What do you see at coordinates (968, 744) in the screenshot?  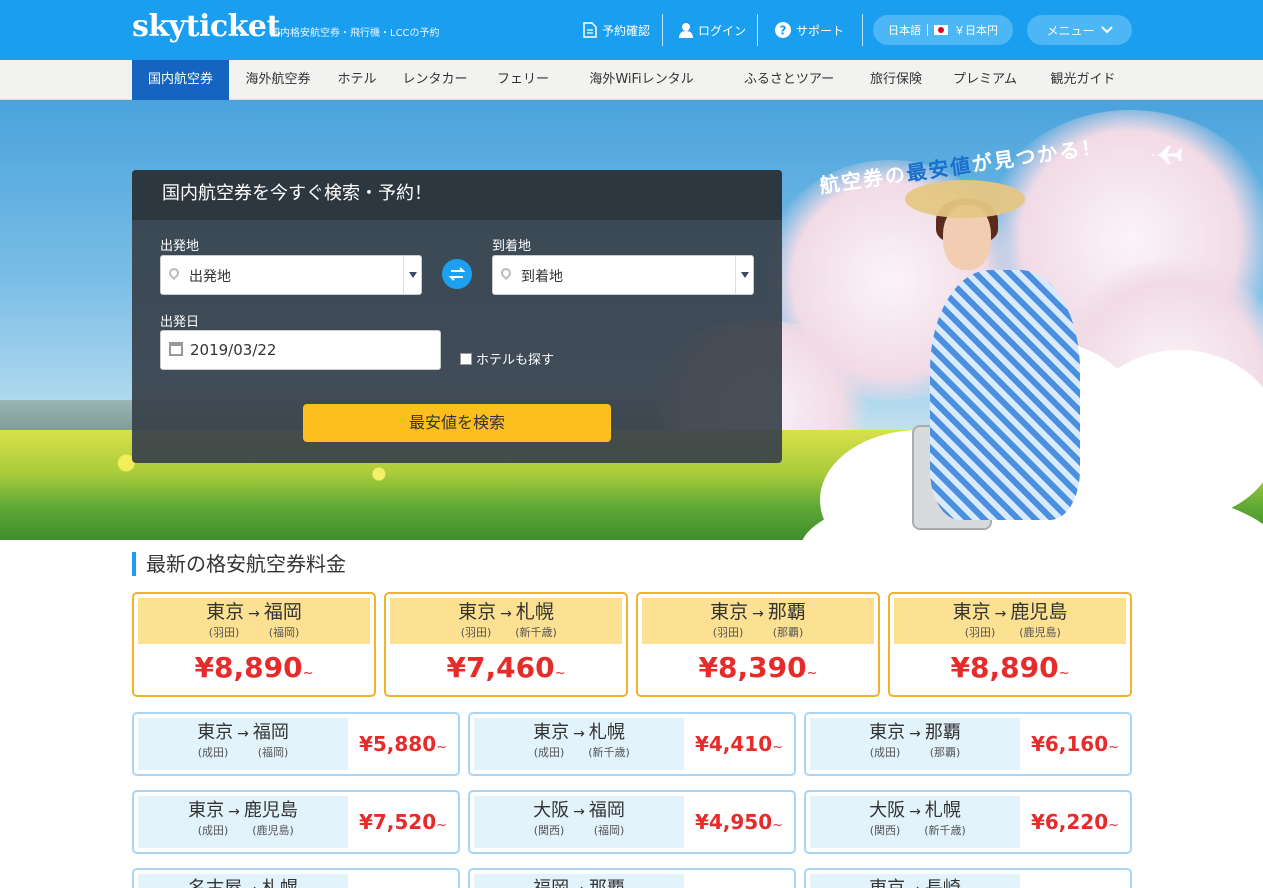 I see `fare-card: 東京 → 那覇 (成田) (那覇) ¥6,160~` at bounding box center [968, 744].